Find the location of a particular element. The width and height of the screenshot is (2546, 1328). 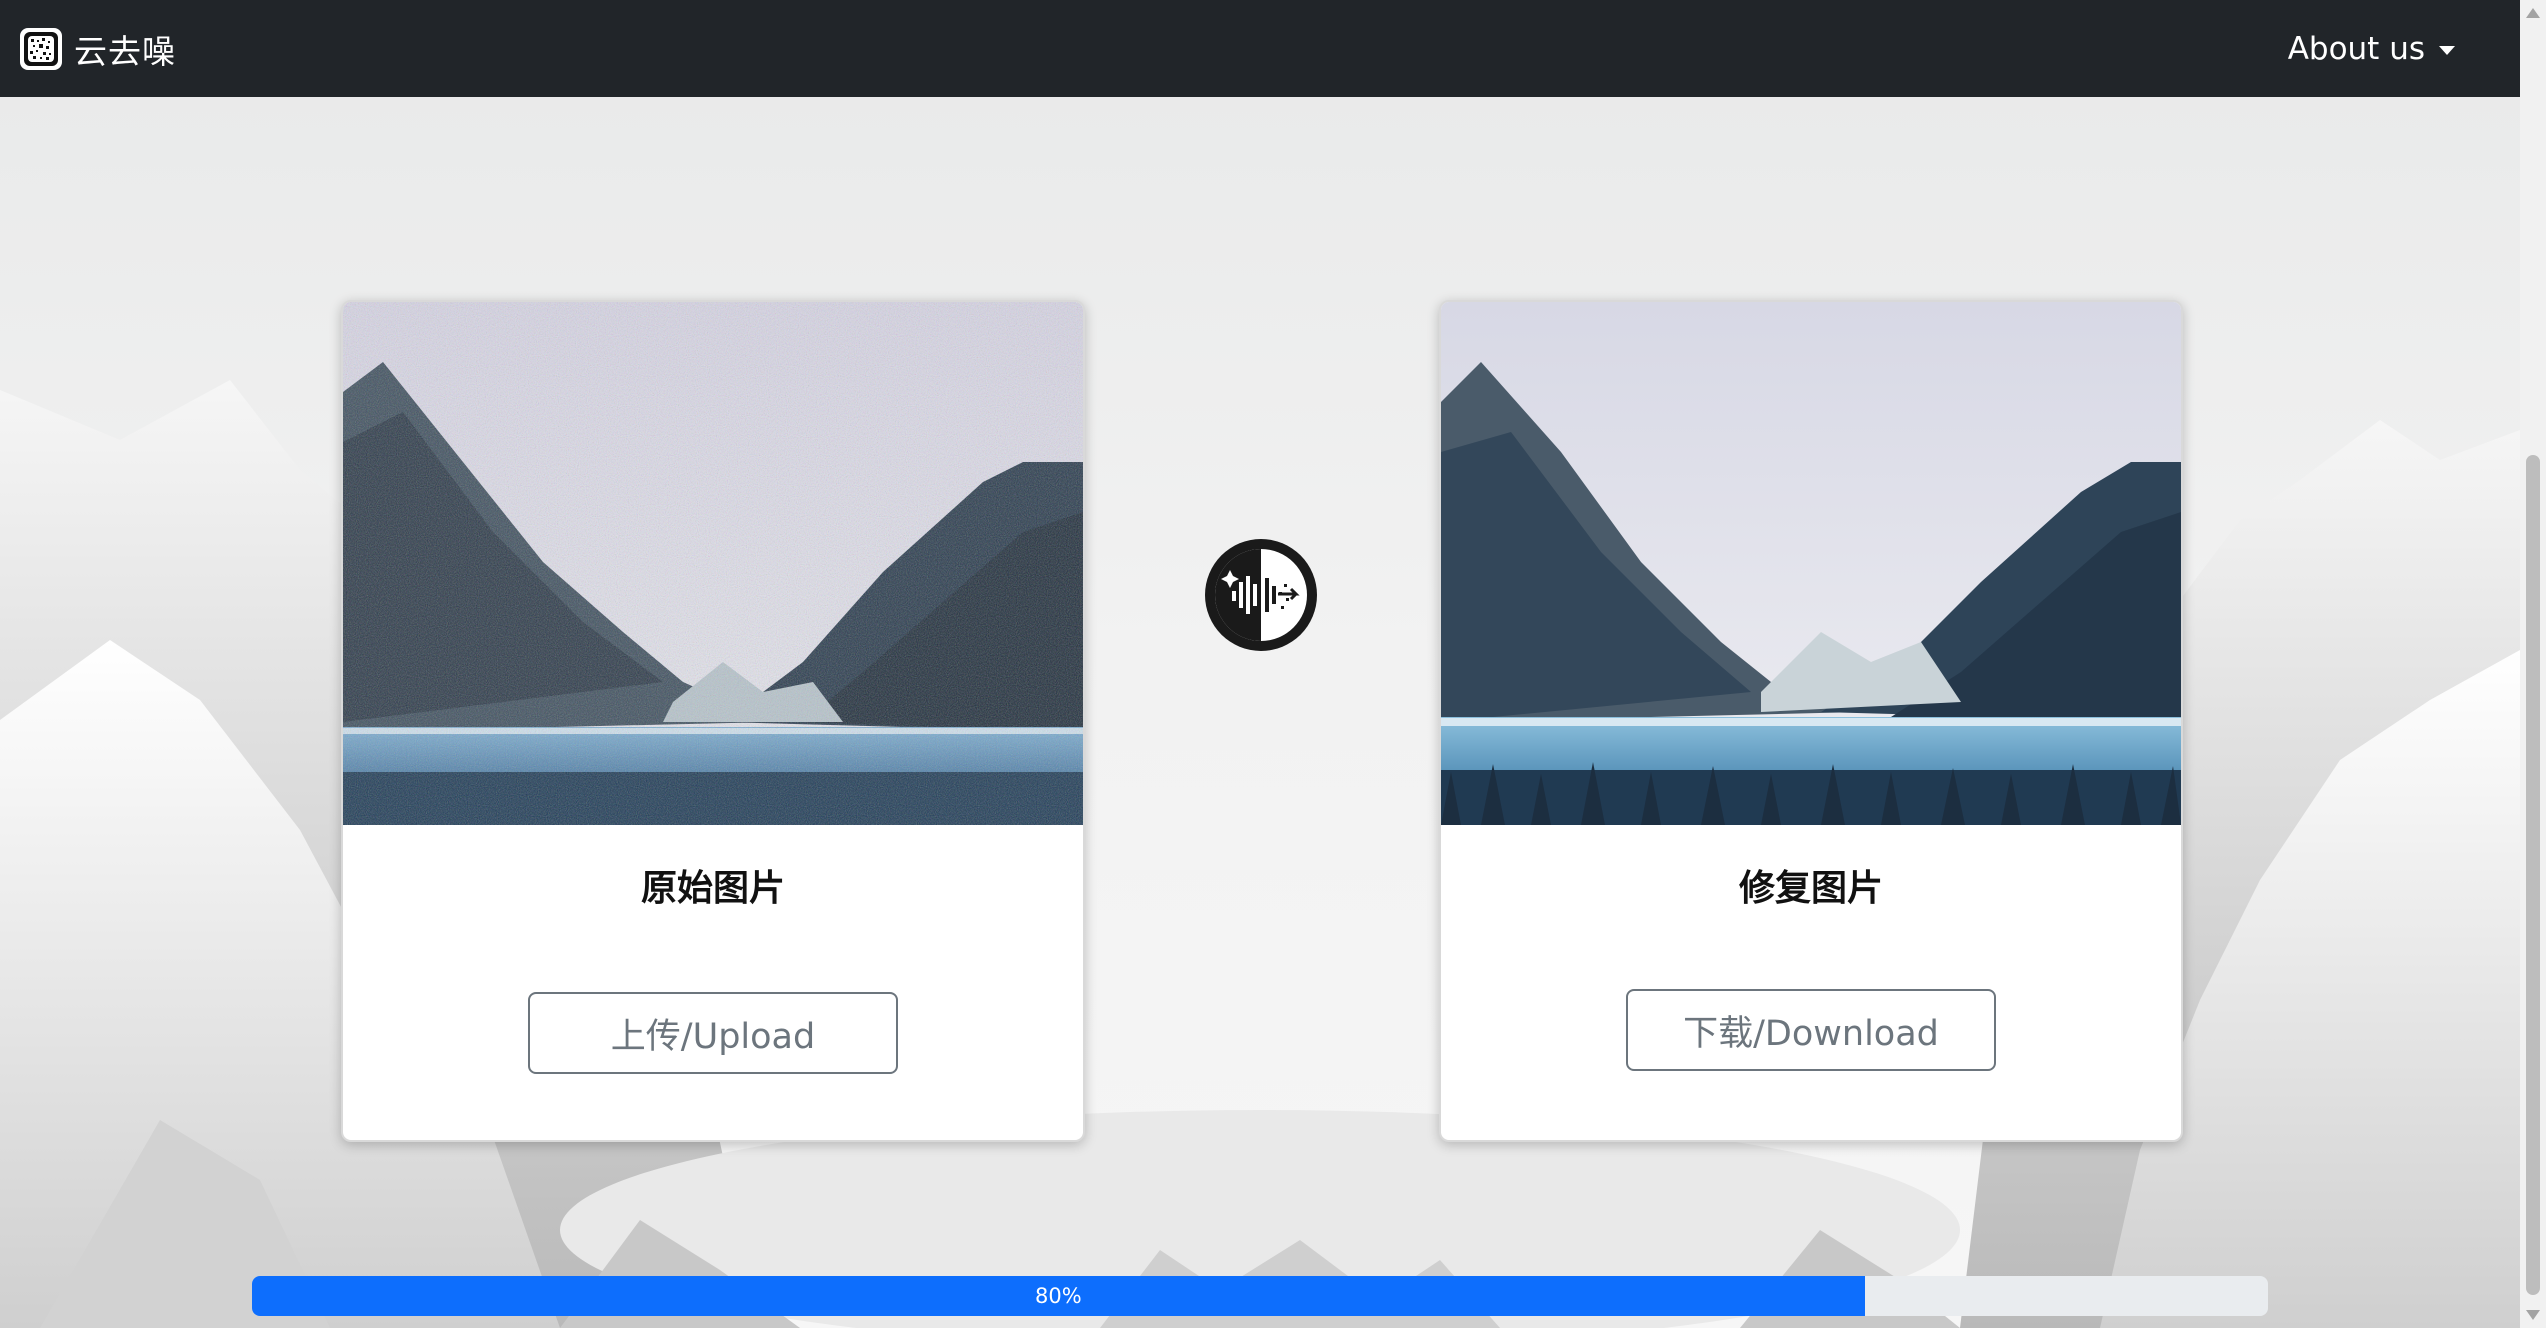

brand: 云去噪 is located at coordinates (98, 49).